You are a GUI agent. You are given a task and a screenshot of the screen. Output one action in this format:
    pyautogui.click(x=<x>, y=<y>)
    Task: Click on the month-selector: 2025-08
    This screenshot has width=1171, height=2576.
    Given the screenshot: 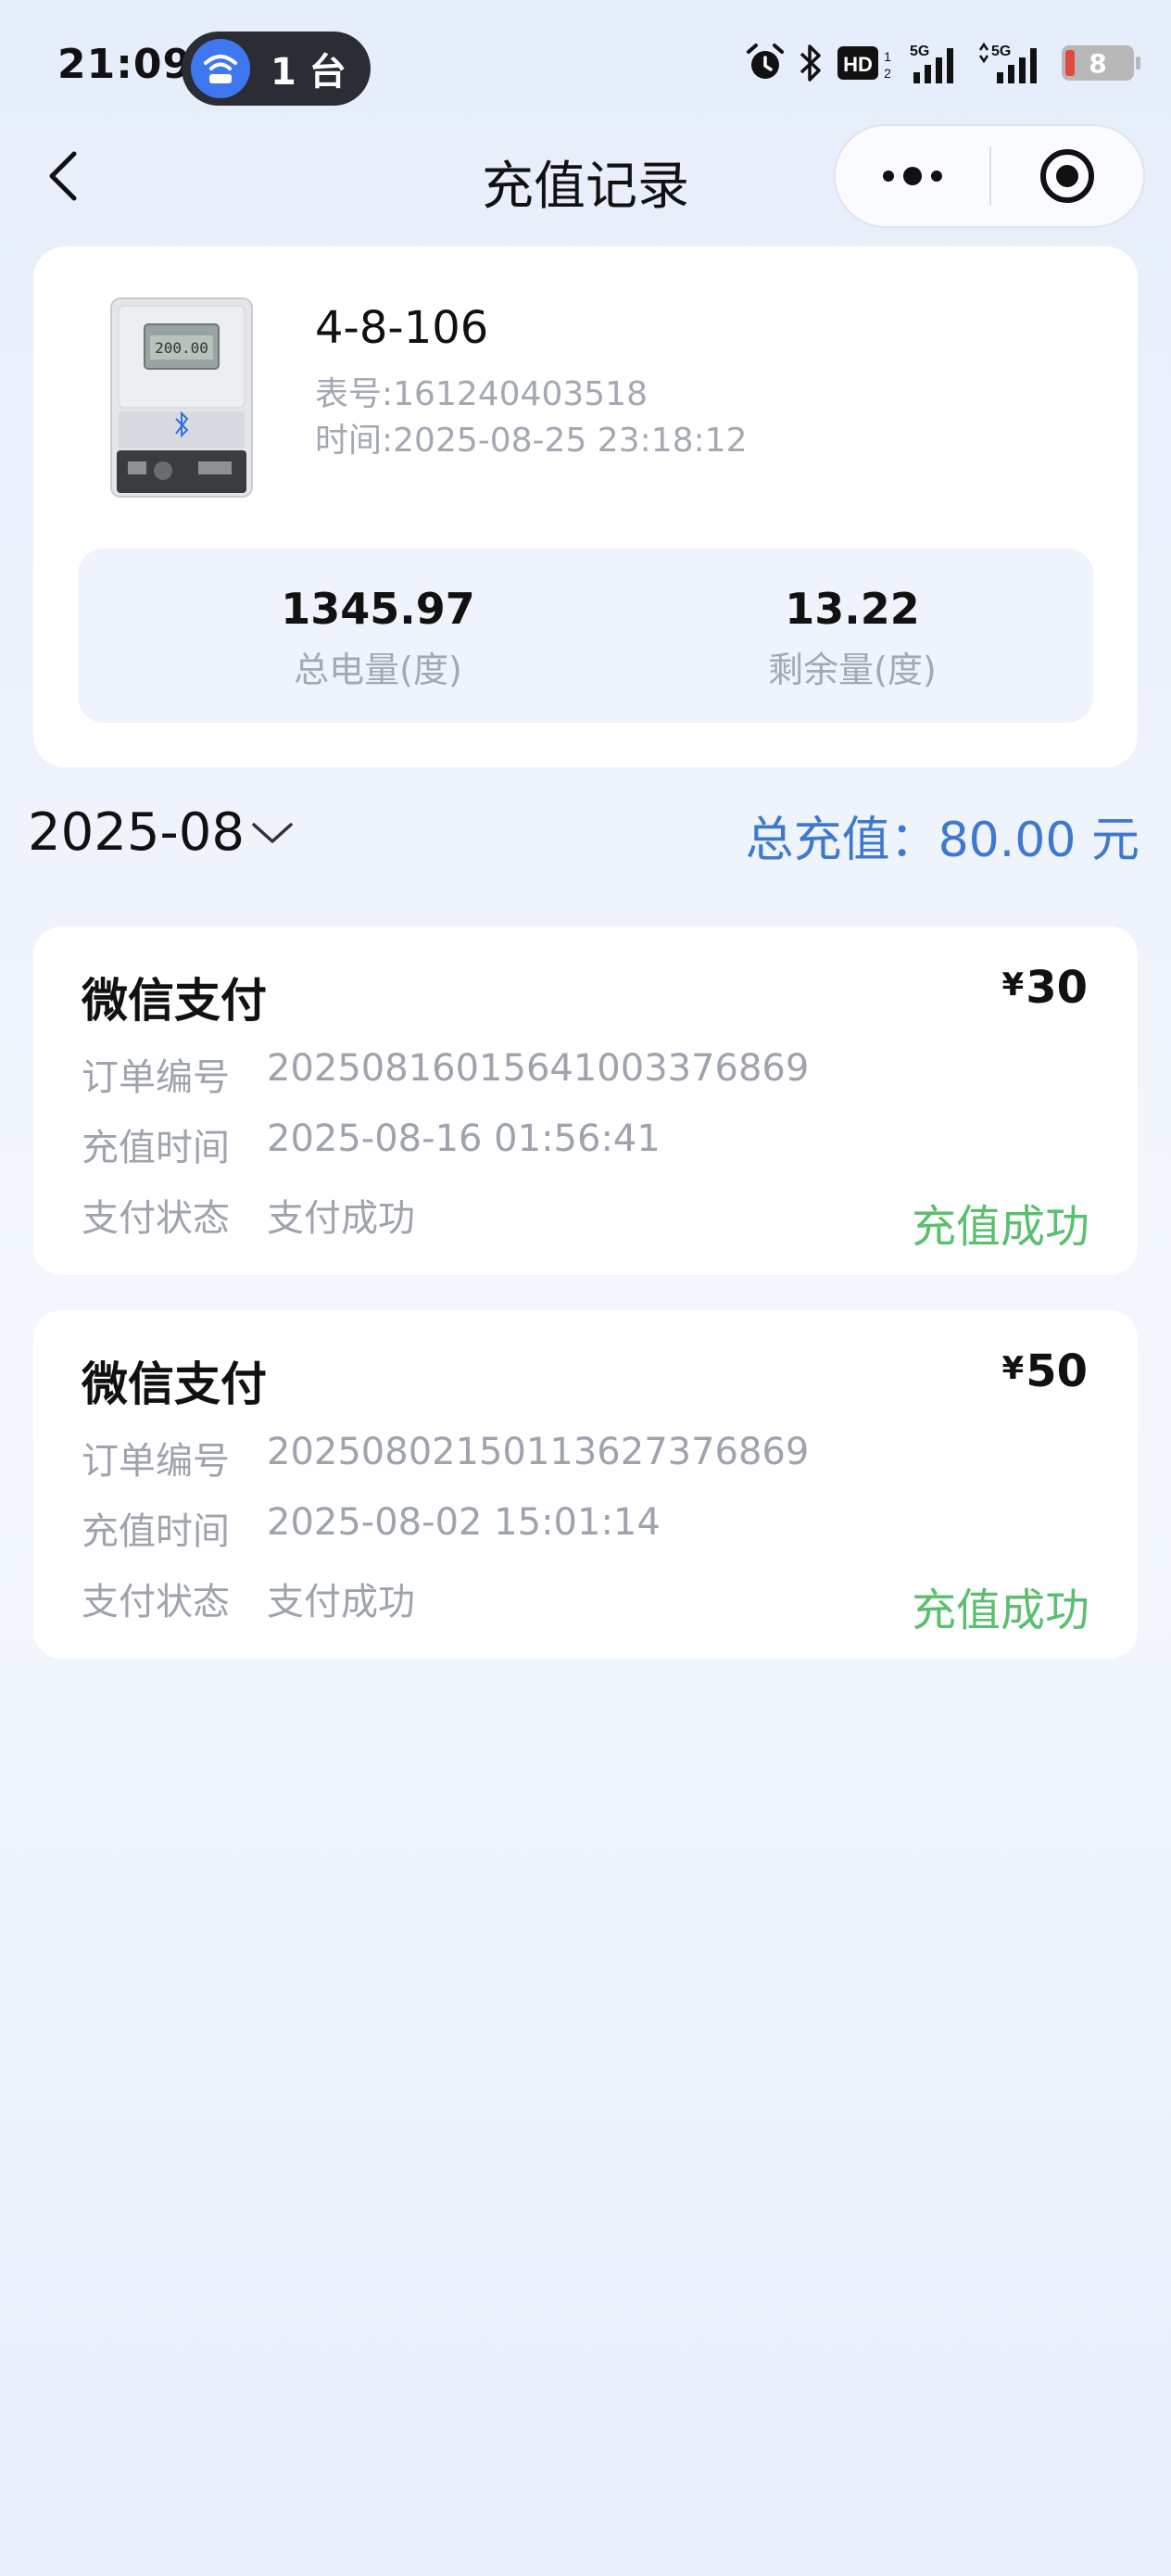 What is the action you would take?
    pyautogui.click(x=162, y=833)
    